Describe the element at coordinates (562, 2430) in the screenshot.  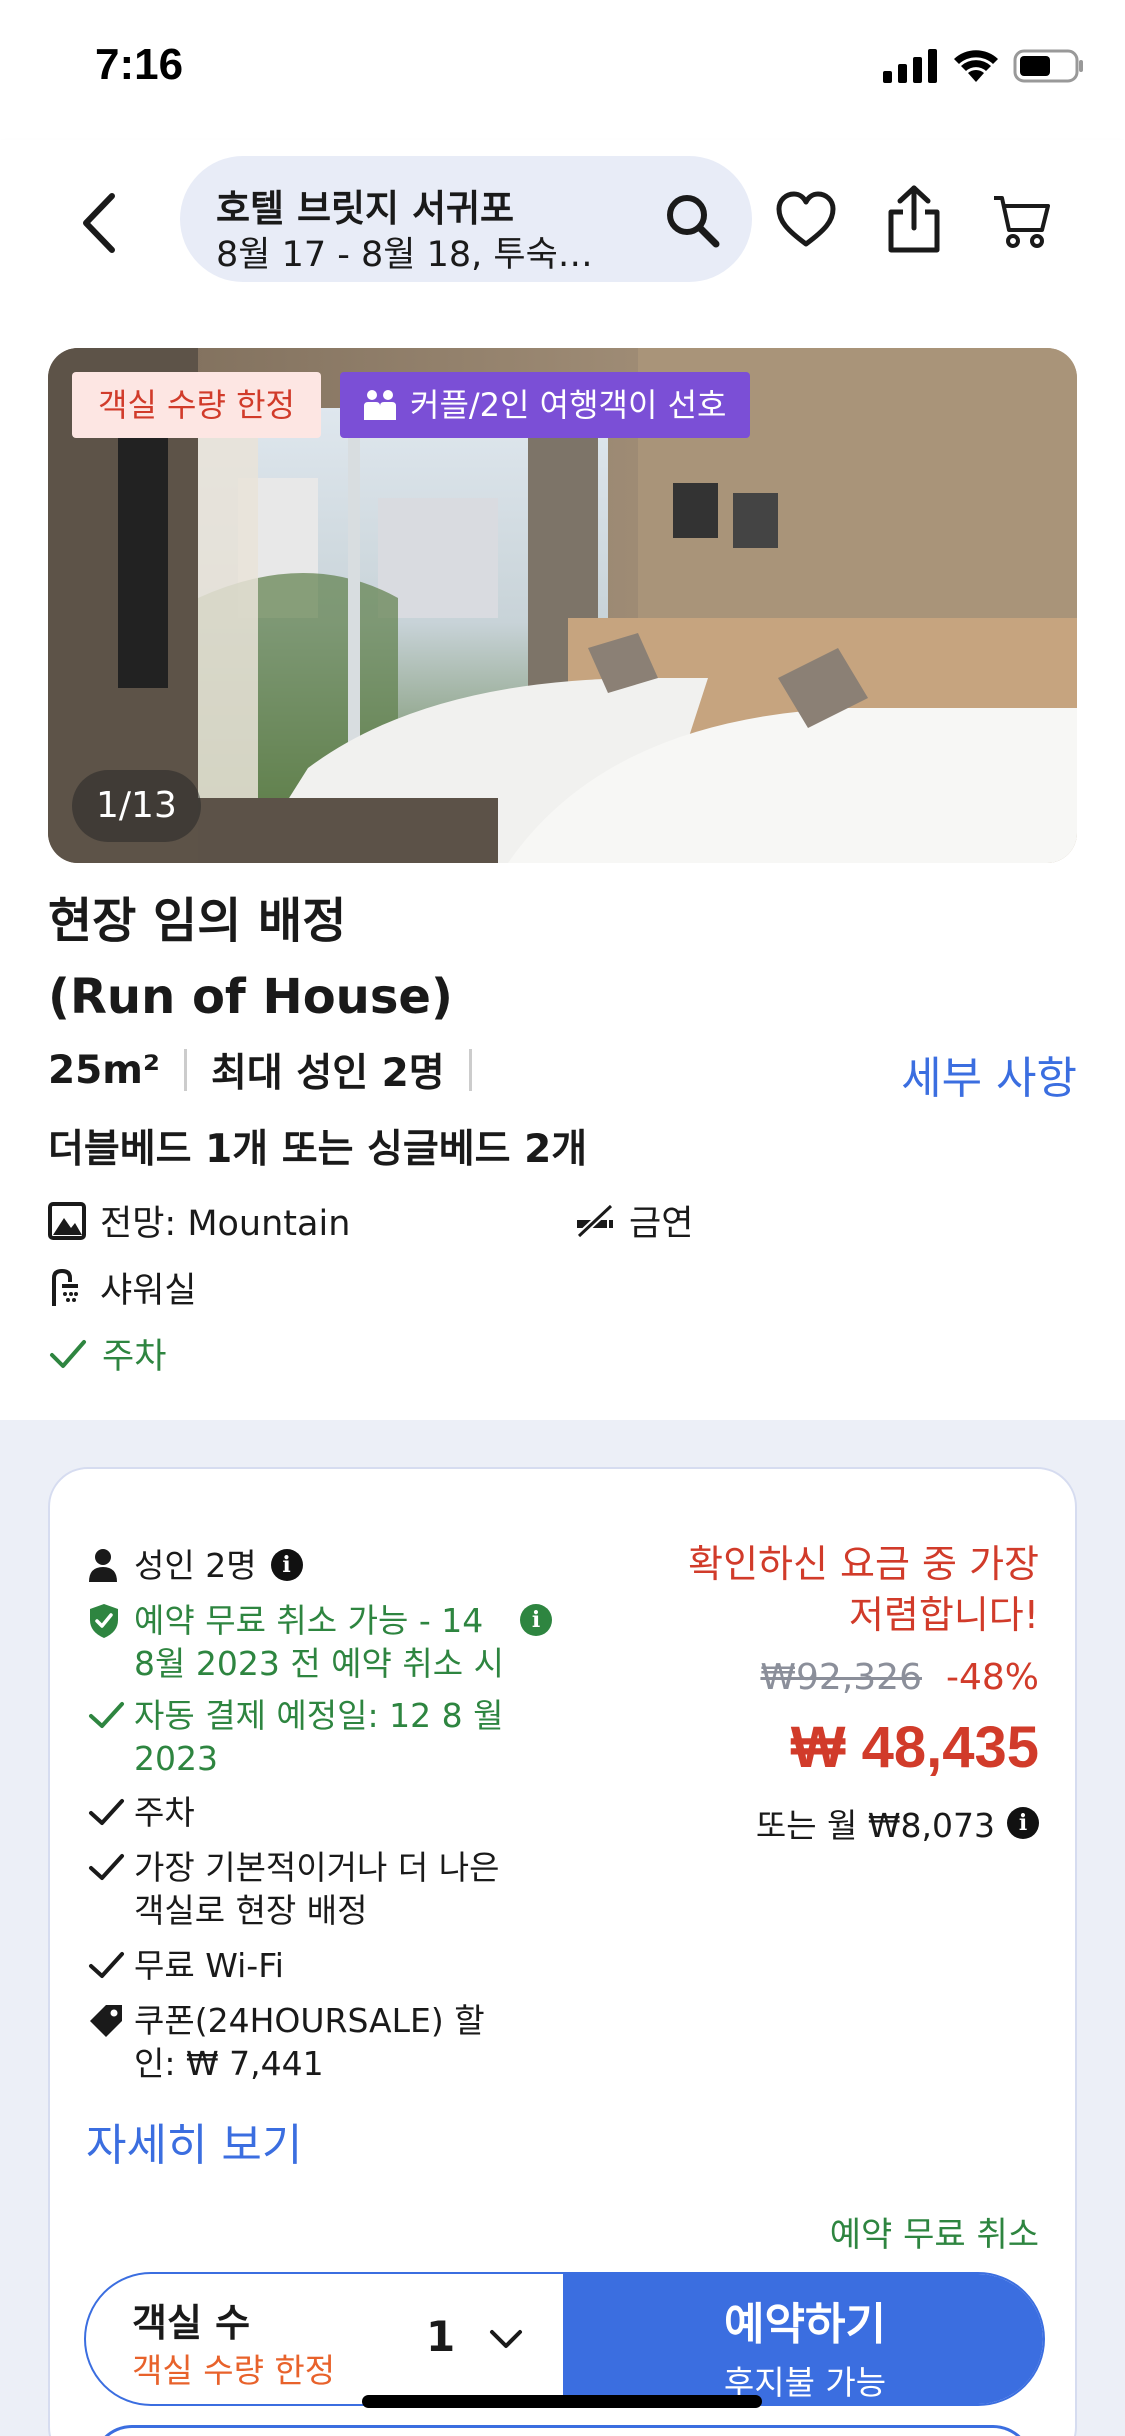
I see `next-card-edge` at that location.